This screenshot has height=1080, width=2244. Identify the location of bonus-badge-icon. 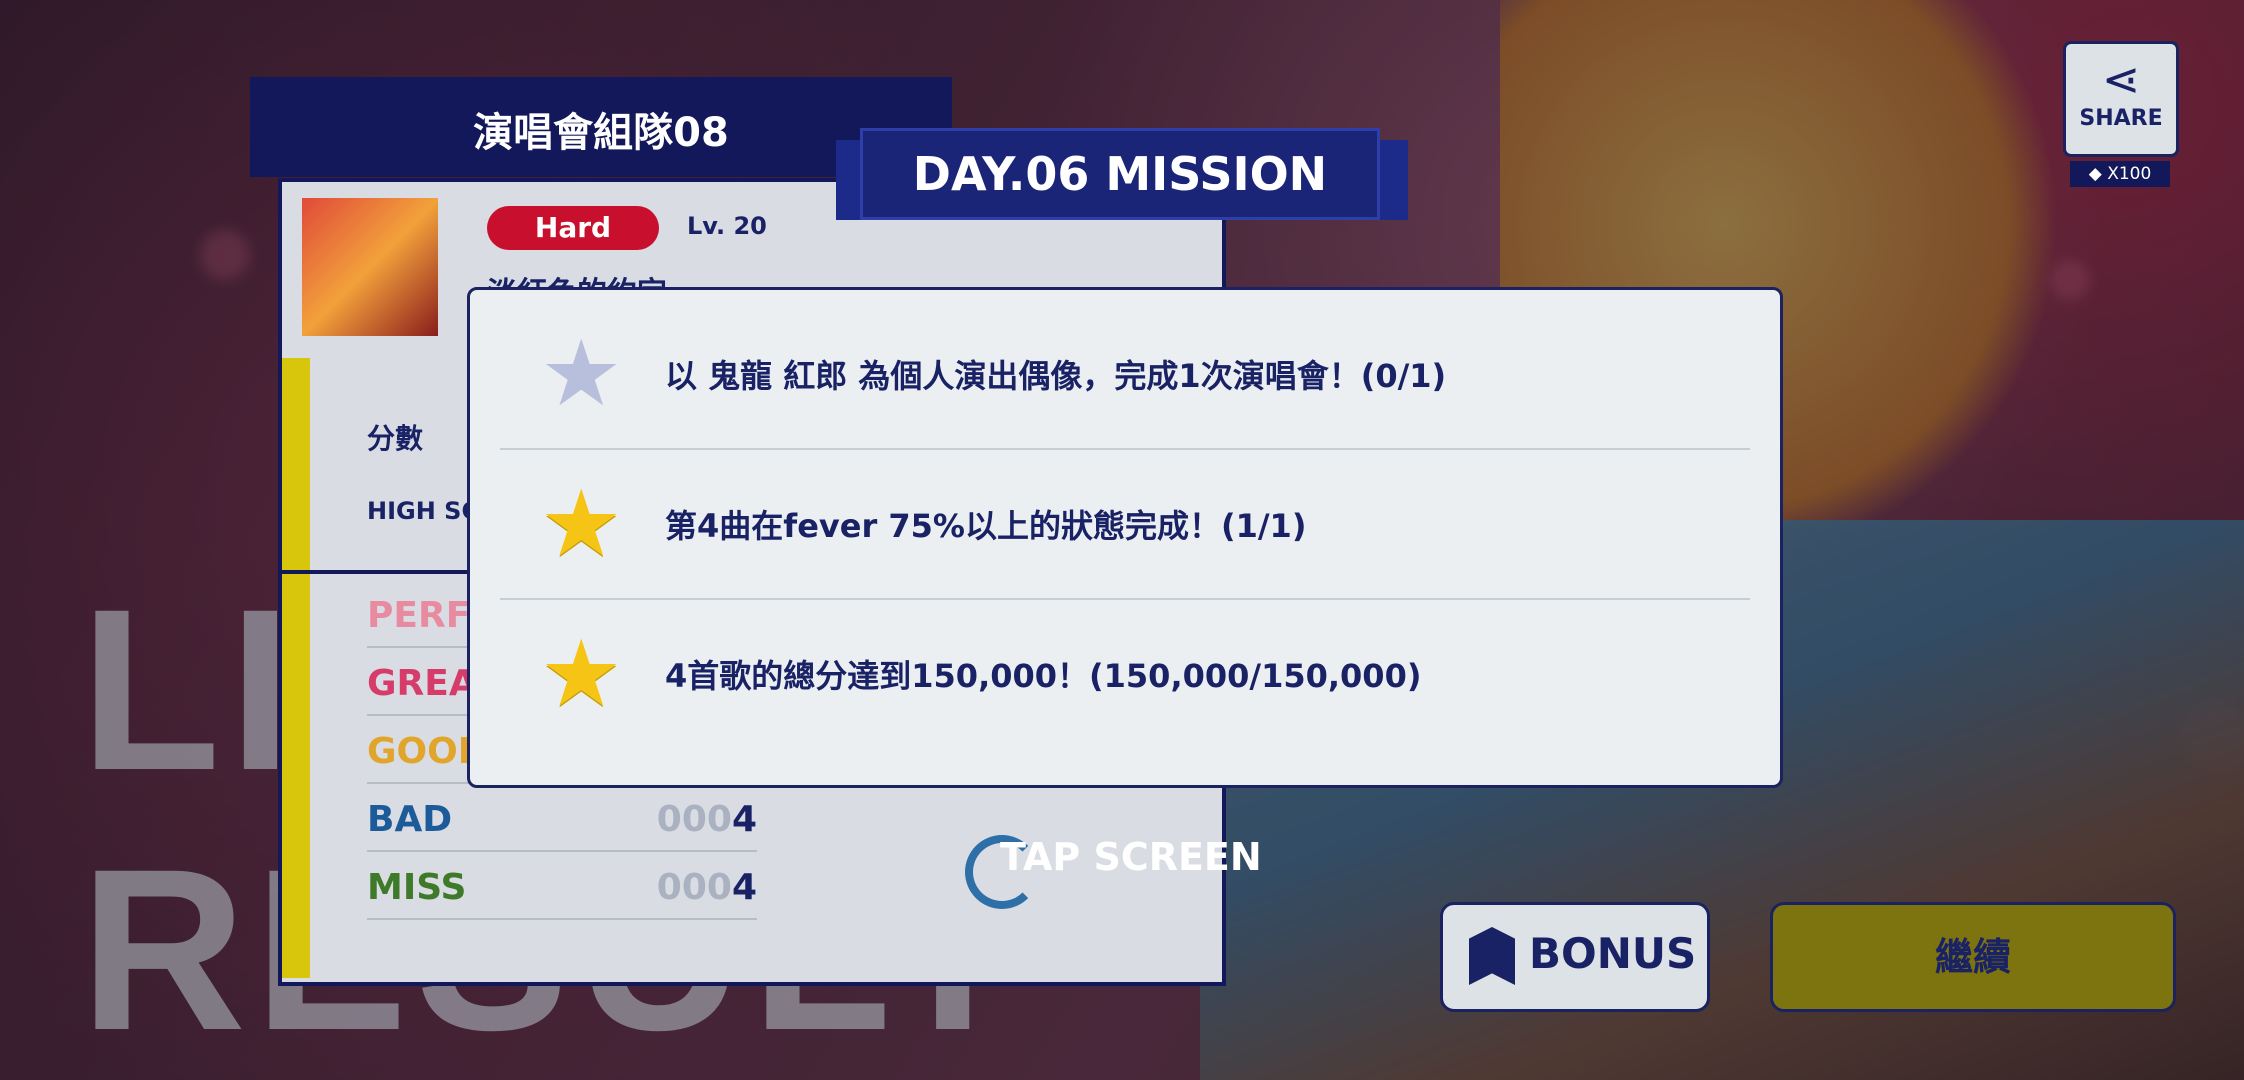
(1492, 956).